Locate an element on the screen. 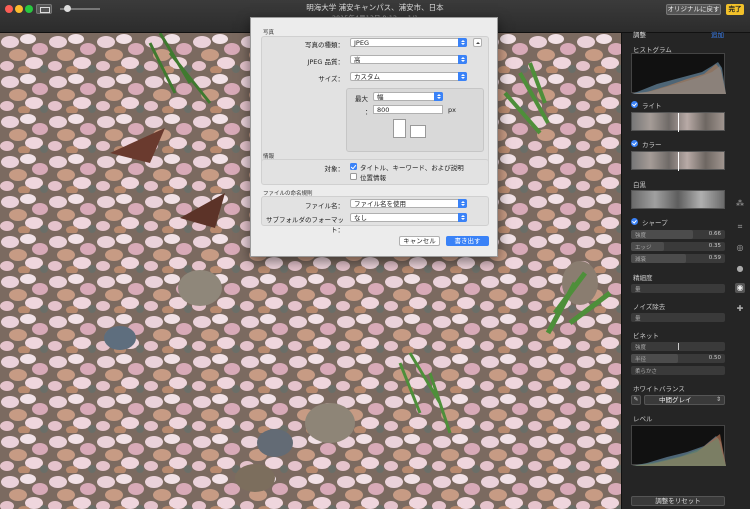 The image size is (750, 509). sharpen-heading: シャープ is located at coordinates (655, 222).